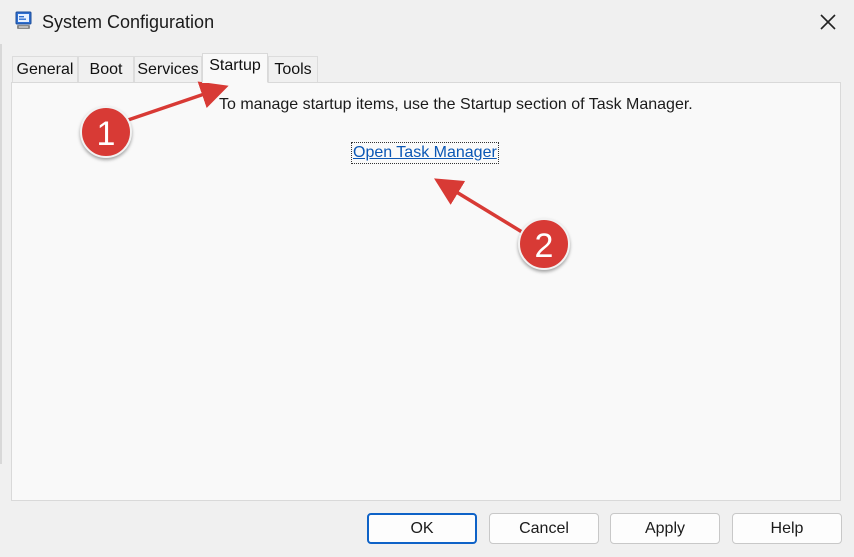 This screenshot has width=854, height=557. Describe the element at coordinates (24, 21) in the screenshot. I see `msconfig-app-icon` at that location.